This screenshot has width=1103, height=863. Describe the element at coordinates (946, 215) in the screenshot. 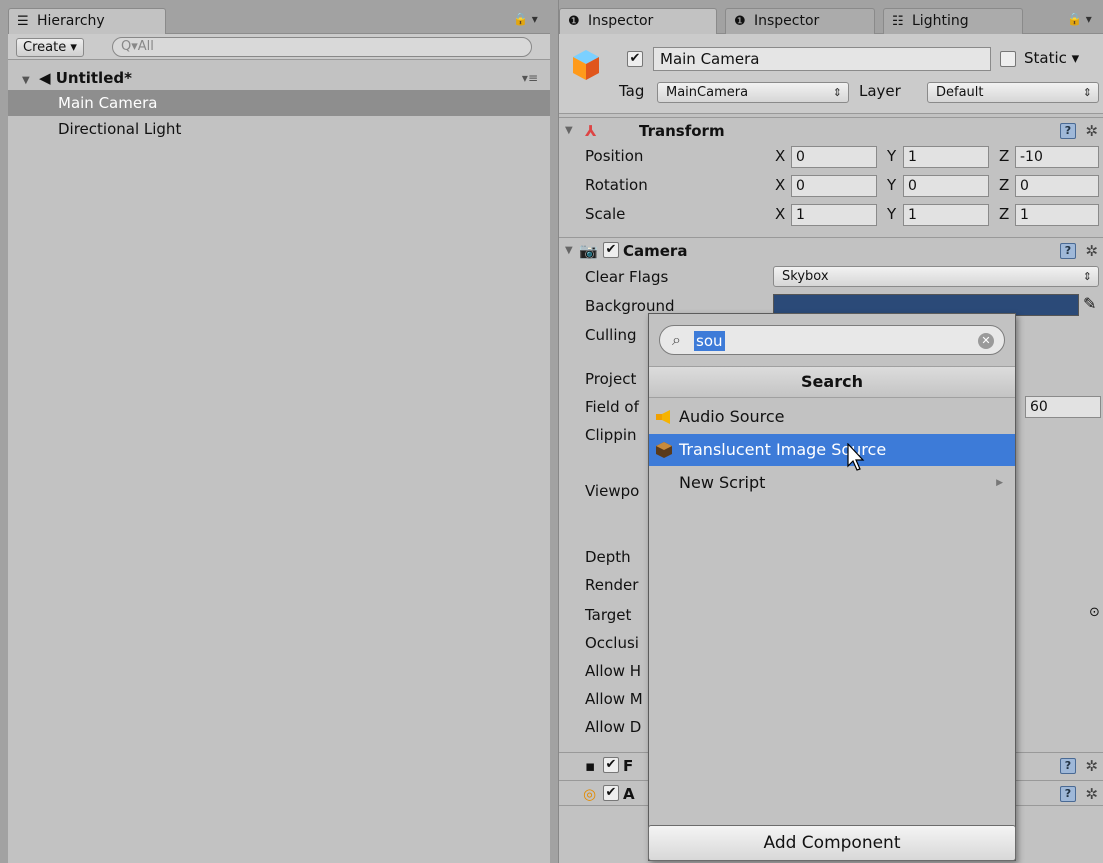

I see `scale-y-field: 1` at that location.